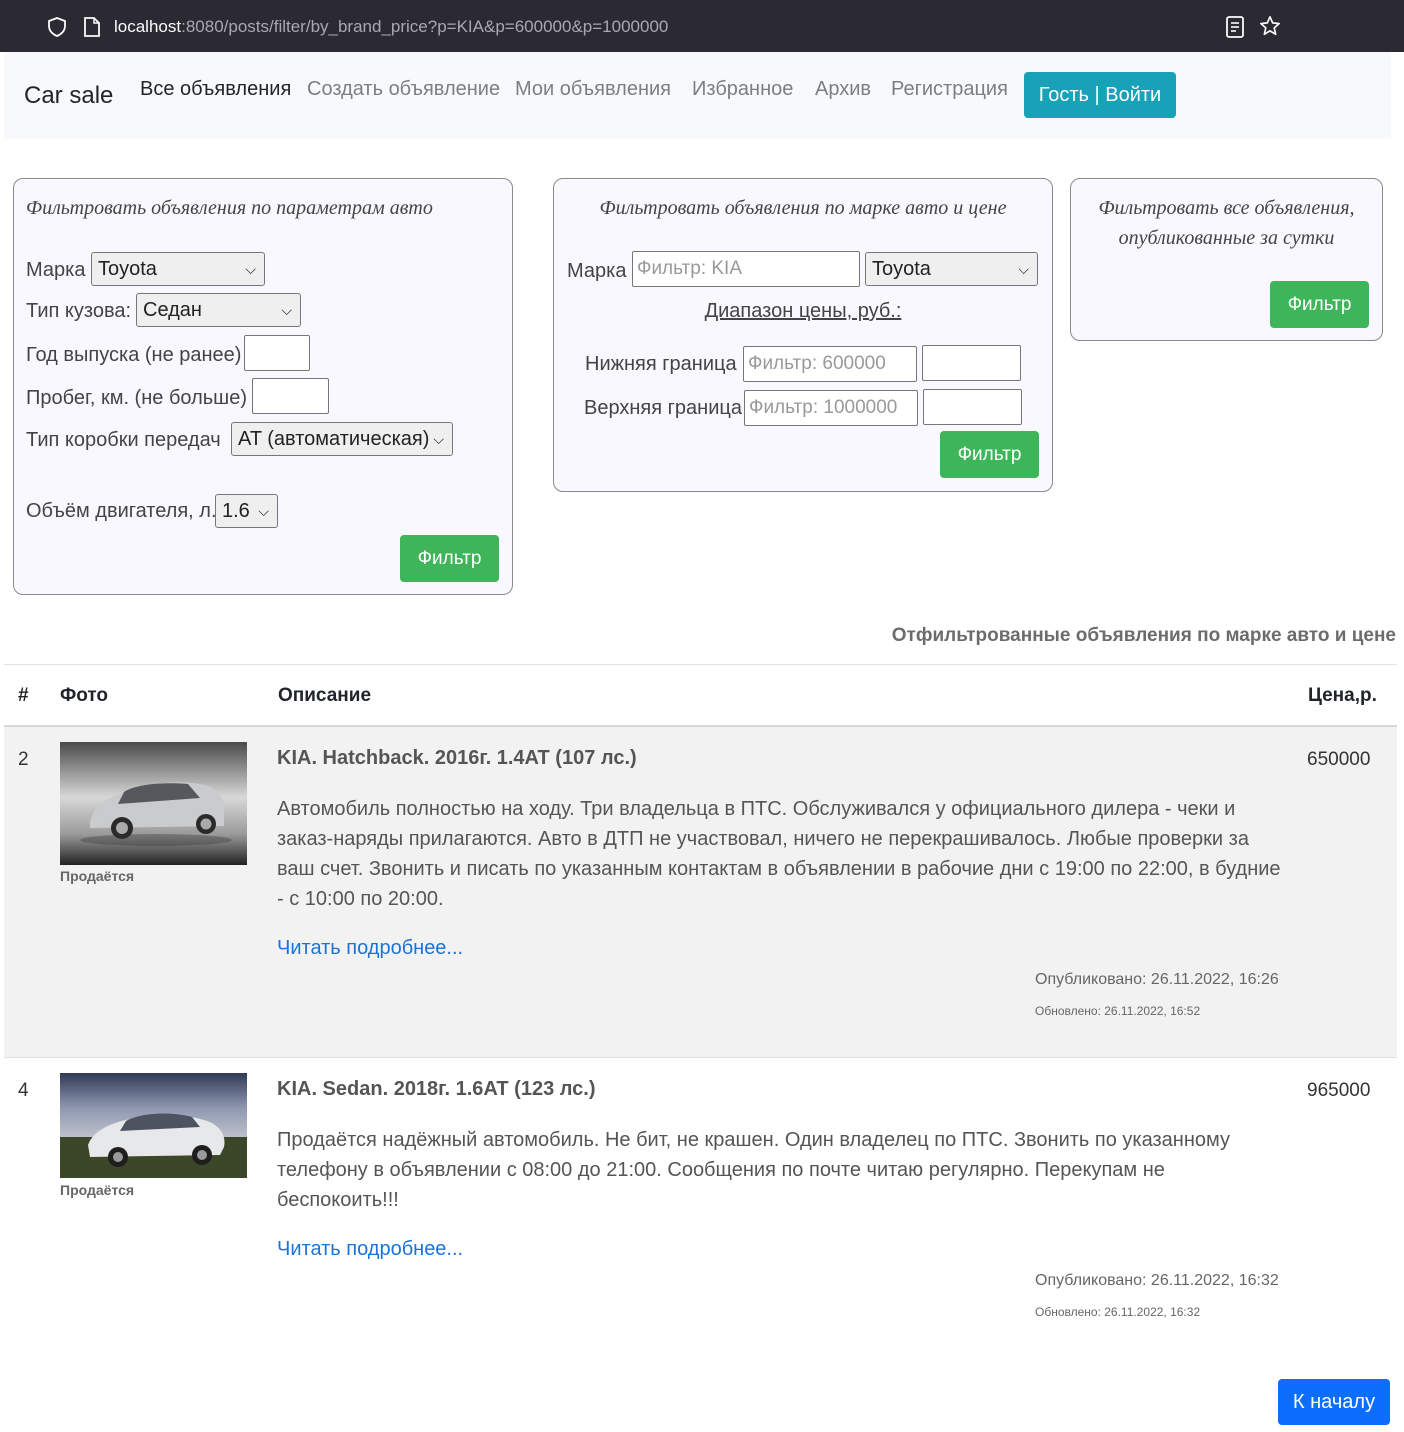 The image size is (1404, 1432). Describe the element at coordinates (79, 311) in the screenshot. I see `body-type-label: Тип кузова:` at that location.